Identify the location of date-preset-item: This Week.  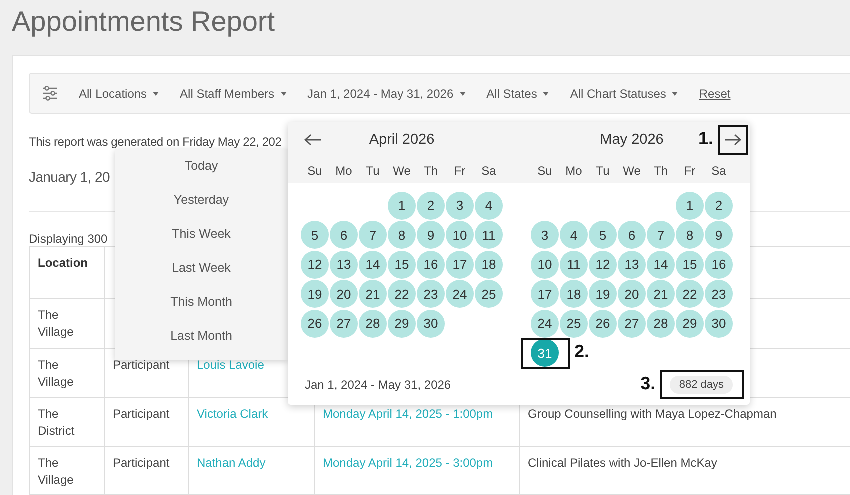
(201, 234).